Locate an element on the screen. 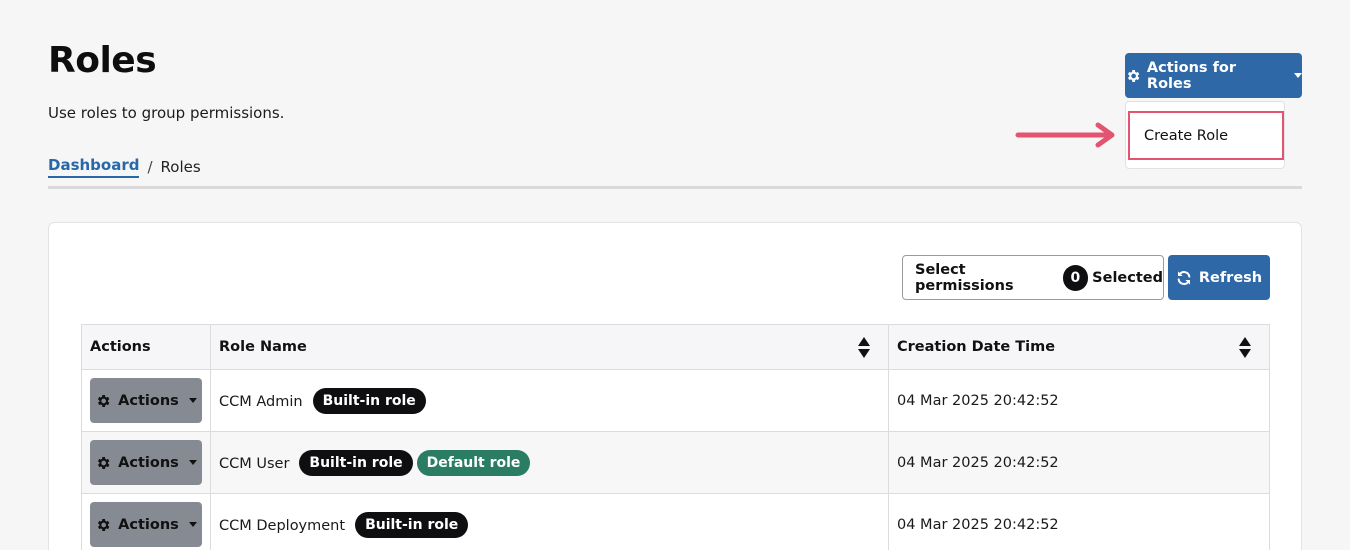 The image size is (1350, 550). select-permissions-label: Select permissions is located at coordinates (964, 277).